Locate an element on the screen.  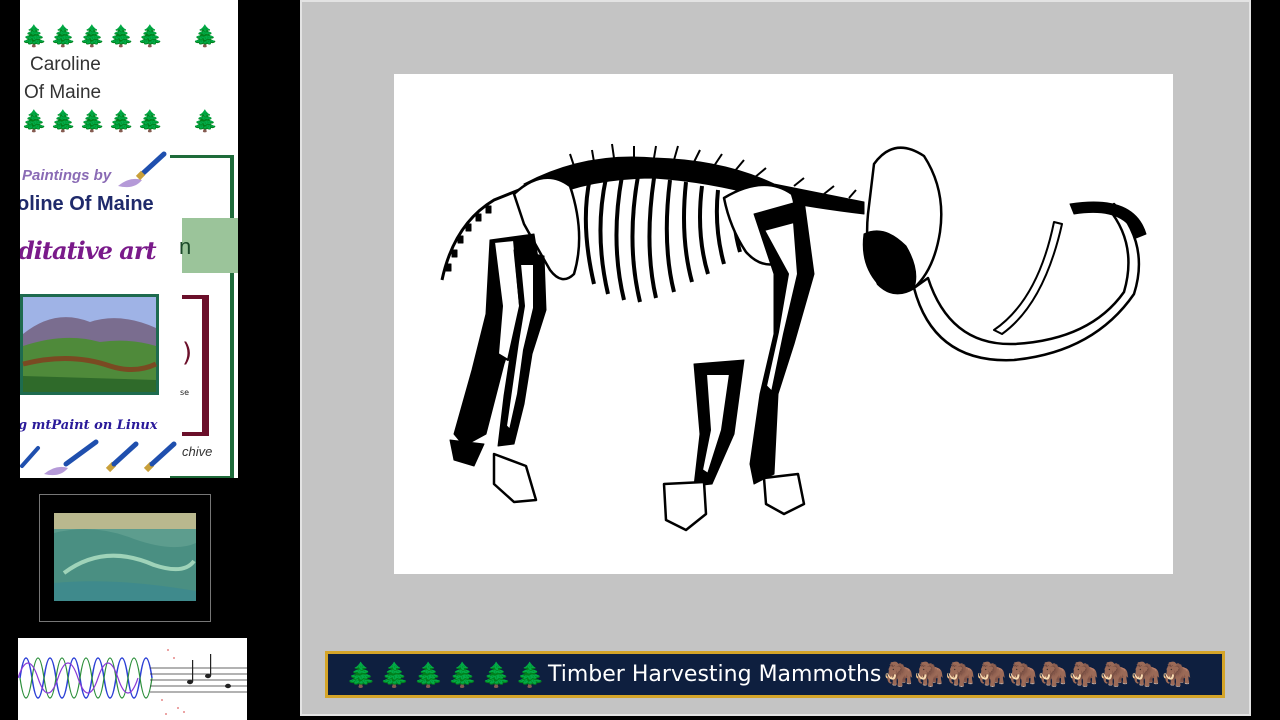
mammoth-icons: 🦣🦣🦣🦣🦣🦣🦣🦣🦣🦣 is located at coordinates (1038, 674).